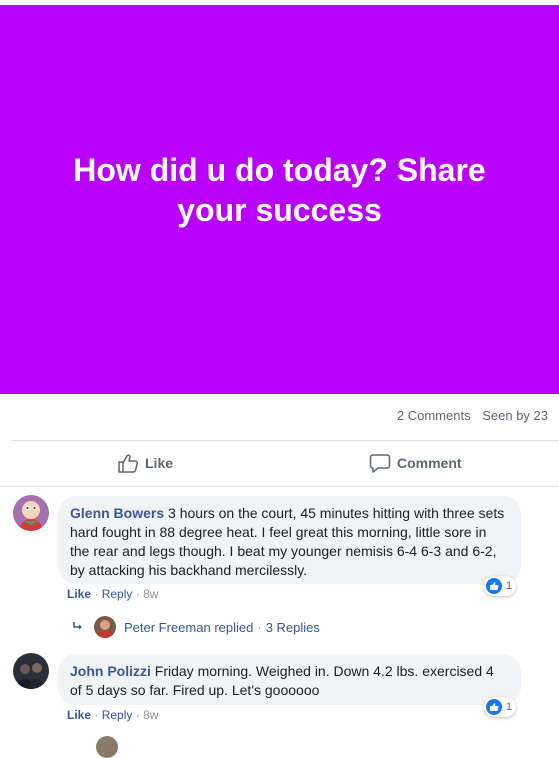 Image resolution: width=559 pixels, height=758 pixels. Describe the element at coordinates (292, 627) in the screenshot. I see `replies-count: 3 Replies` at that location.